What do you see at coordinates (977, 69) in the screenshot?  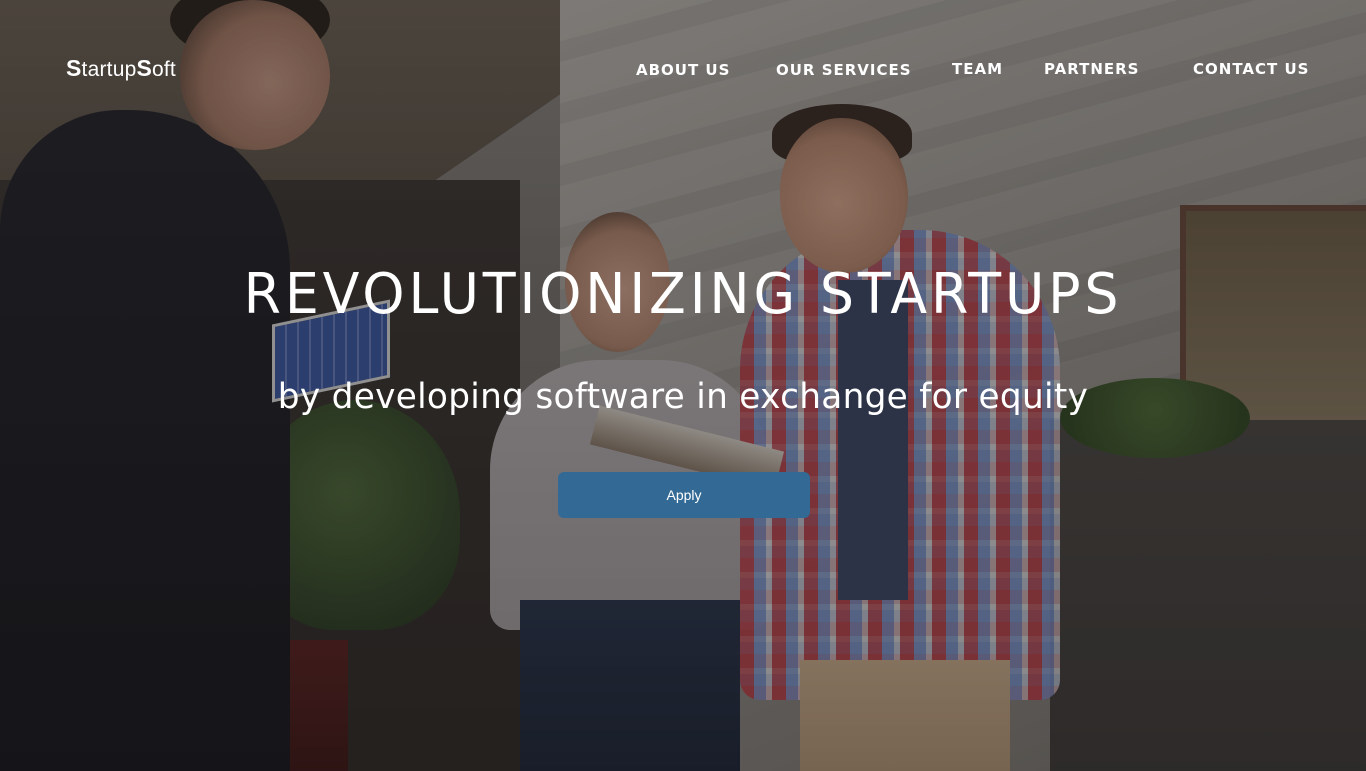 I see `nav-link-team: TEAM` at bounding box center [977, 69].